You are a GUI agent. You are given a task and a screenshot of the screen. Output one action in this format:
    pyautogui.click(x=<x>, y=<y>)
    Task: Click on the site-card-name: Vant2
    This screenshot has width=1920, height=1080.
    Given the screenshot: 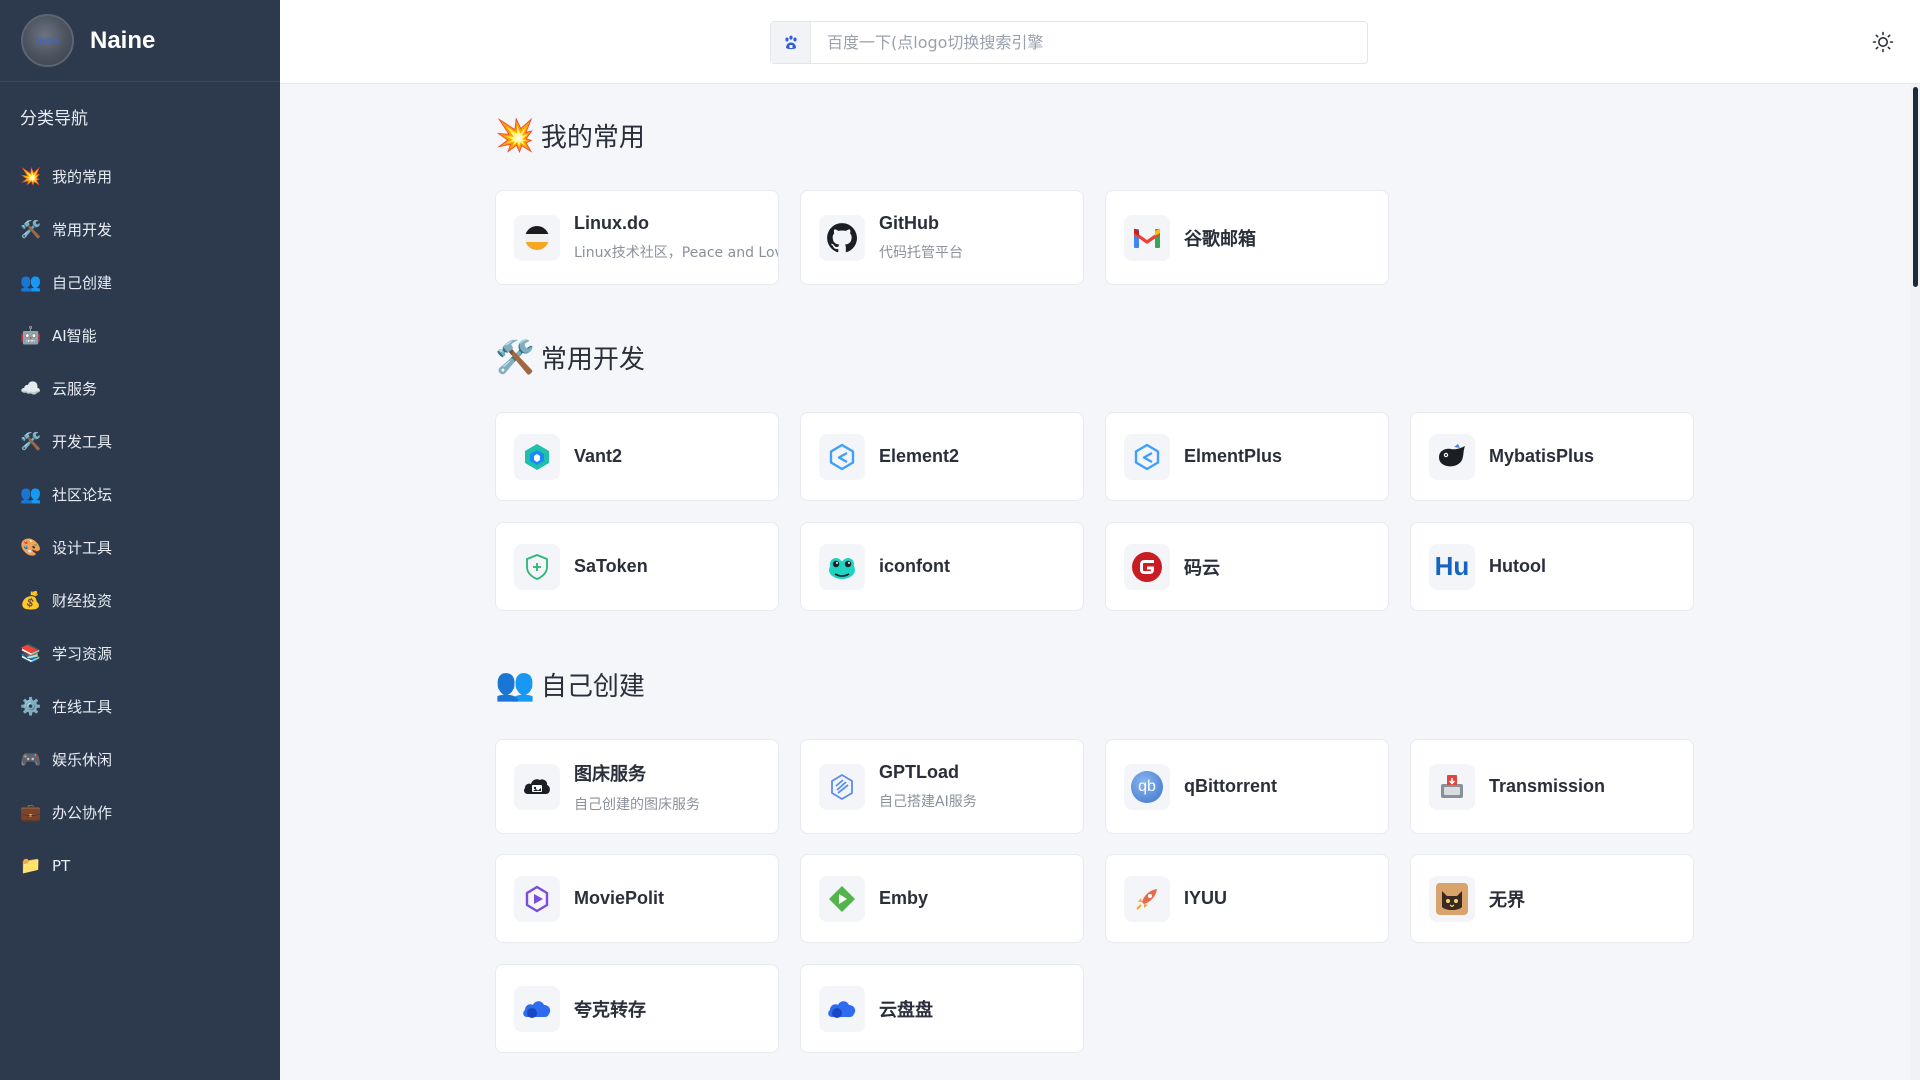 What is the action you would take?
    pyautogui.click(x=598, y=456)
    